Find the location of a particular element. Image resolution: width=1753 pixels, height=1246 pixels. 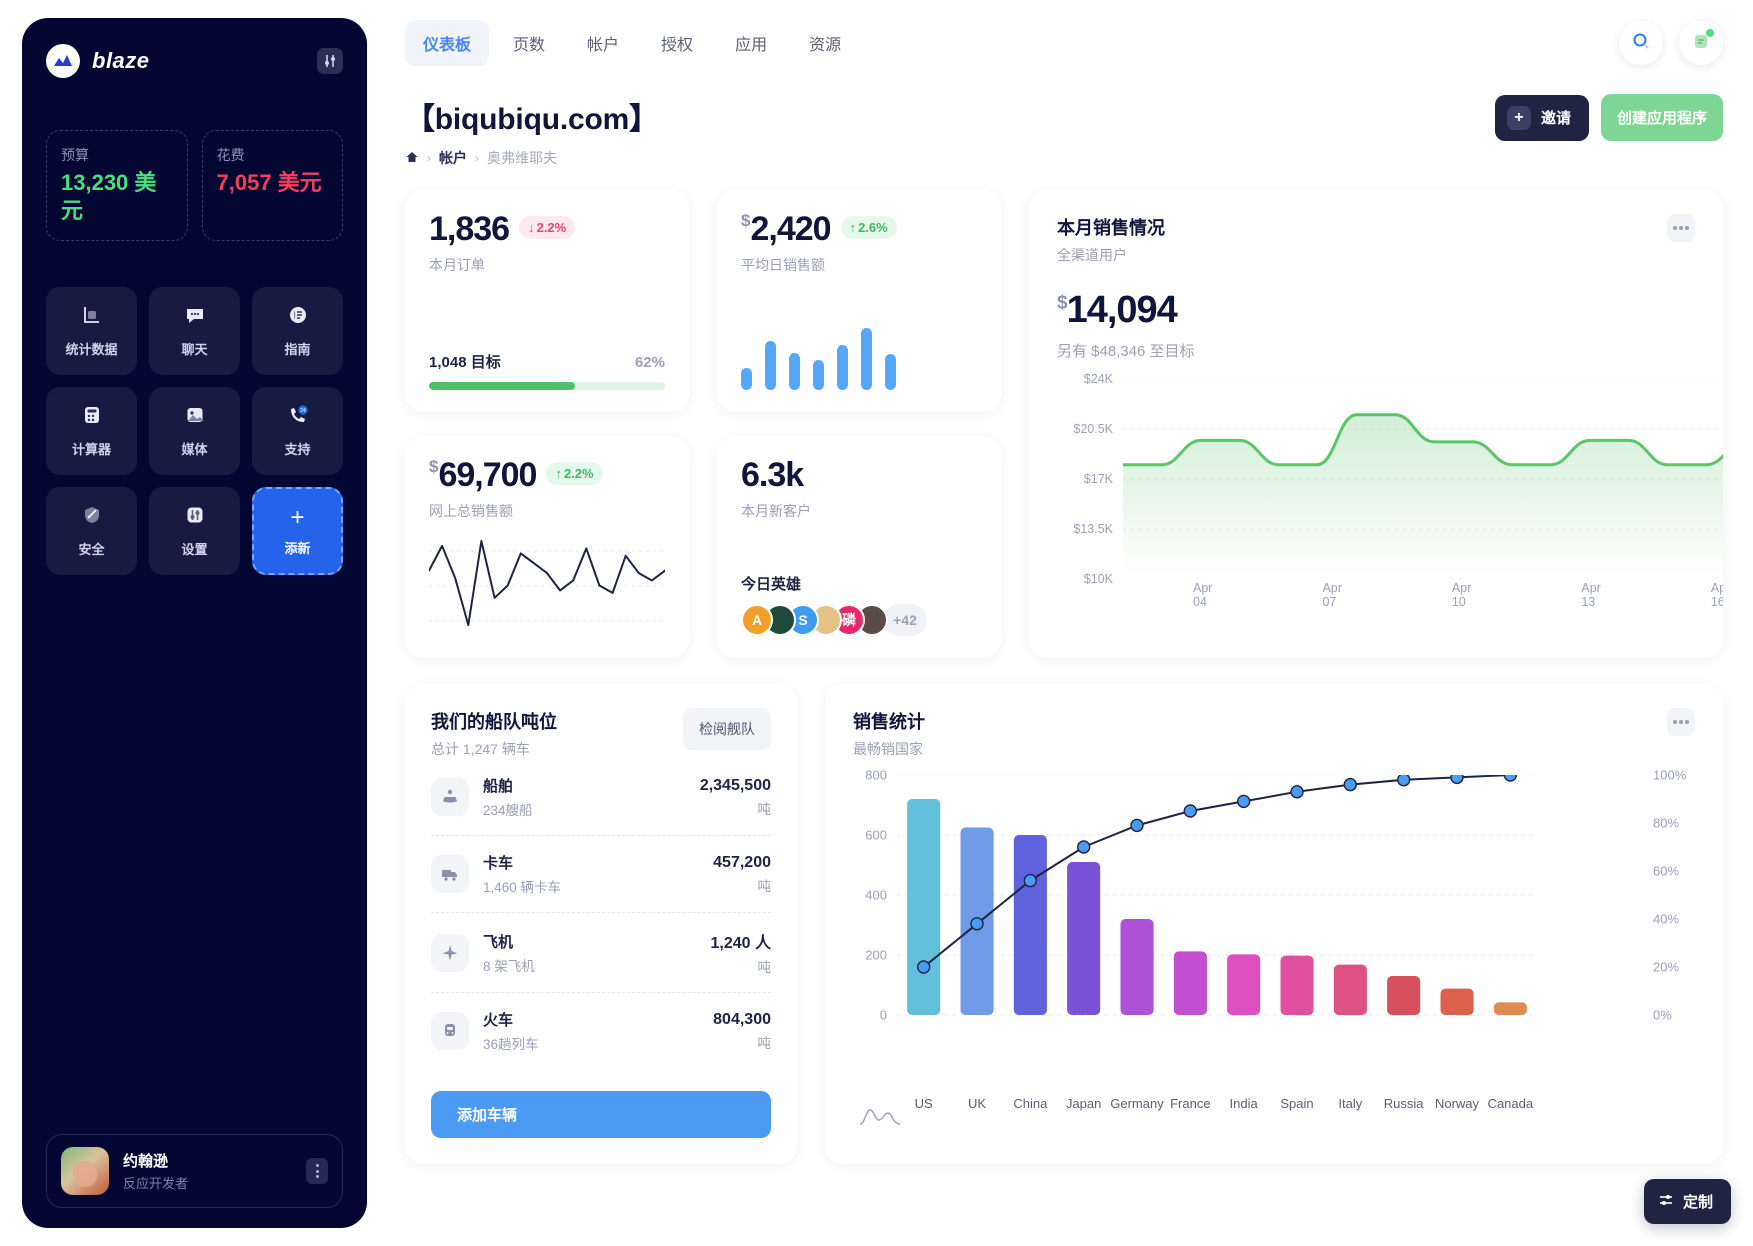

tab-accounts: 帐户 is located at coordinates (603, 43).